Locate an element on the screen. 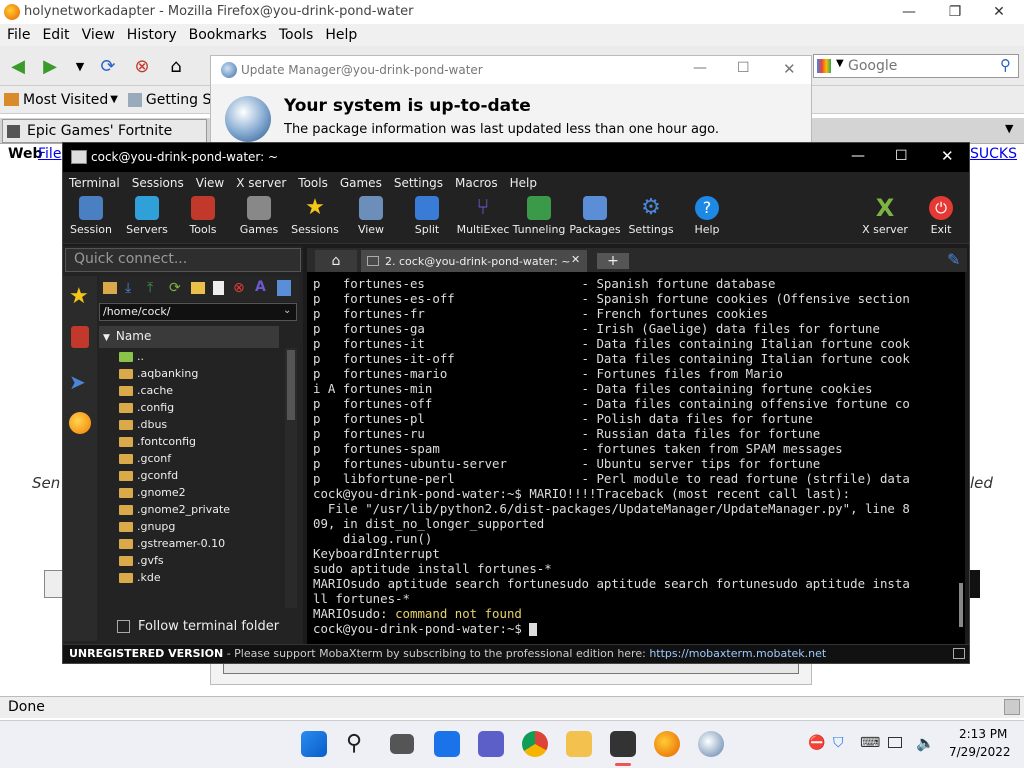 The image size is (1024, 768). tool-xserver-button: XX server is located at coordinates (885, 219).